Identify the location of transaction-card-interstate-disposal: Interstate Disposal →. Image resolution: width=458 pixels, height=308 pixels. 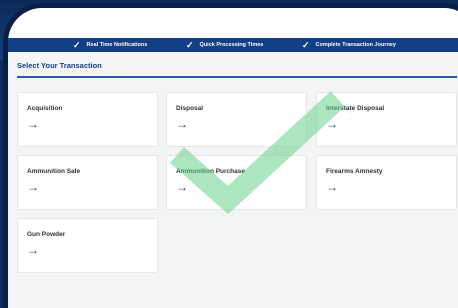
(386, 119).